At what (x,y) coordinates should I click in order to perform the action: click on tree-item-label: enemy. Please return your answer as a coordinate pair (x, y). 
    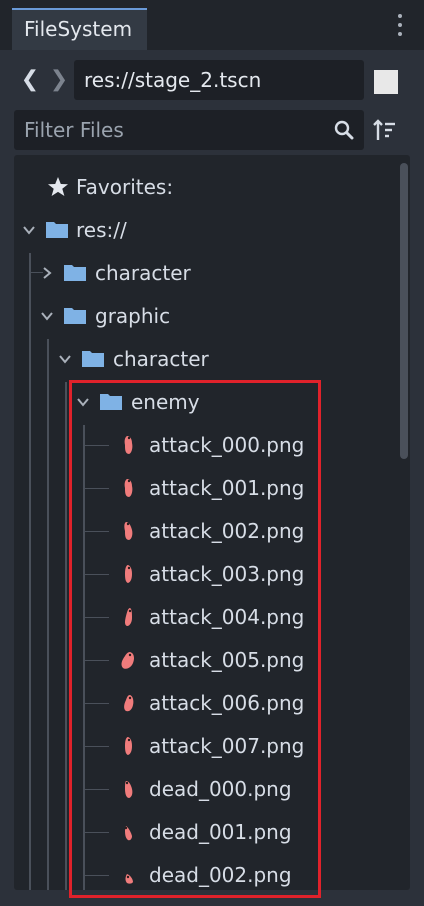
    Looking at the image, I should click on (165, 402).